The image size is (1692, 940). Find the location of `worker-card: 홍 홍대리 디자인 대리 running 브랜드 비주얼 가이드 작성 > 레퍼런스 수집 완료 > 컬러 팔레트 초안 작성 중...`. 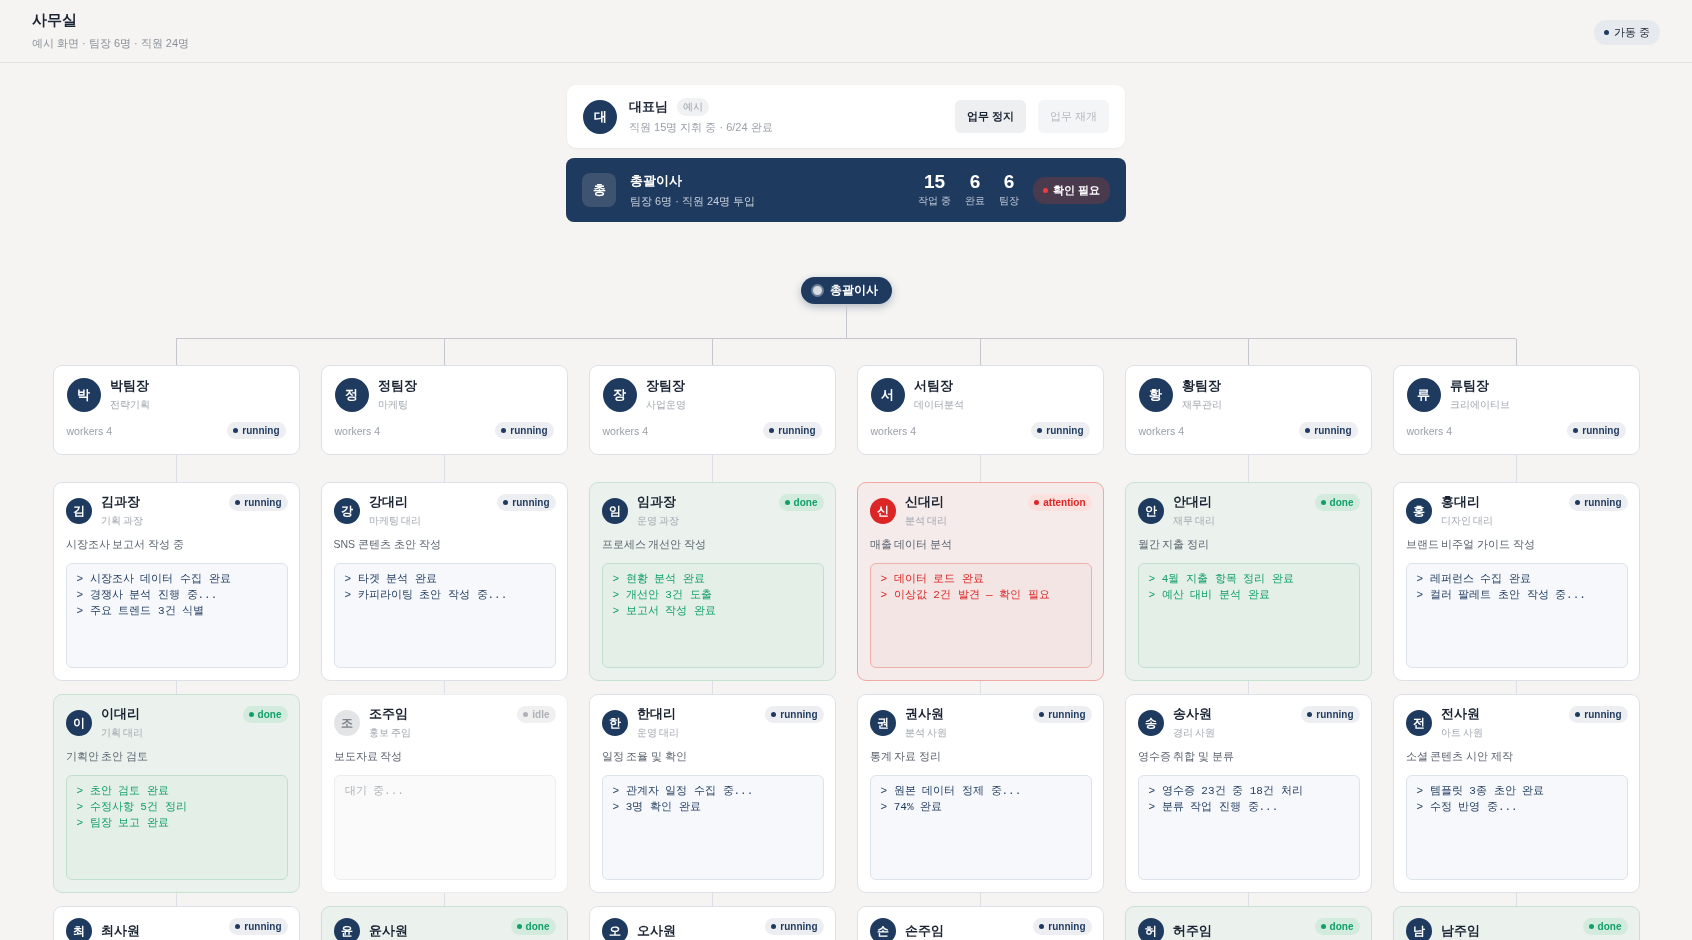

worker-card: 홍 홍대리 디자인 대리 running 브랜드 비주얼 가이드 작성 > 레퍼런스 수집 완료 > 컬러 팔레트 초안 작성 중... is located at coordinates (1516, 581).